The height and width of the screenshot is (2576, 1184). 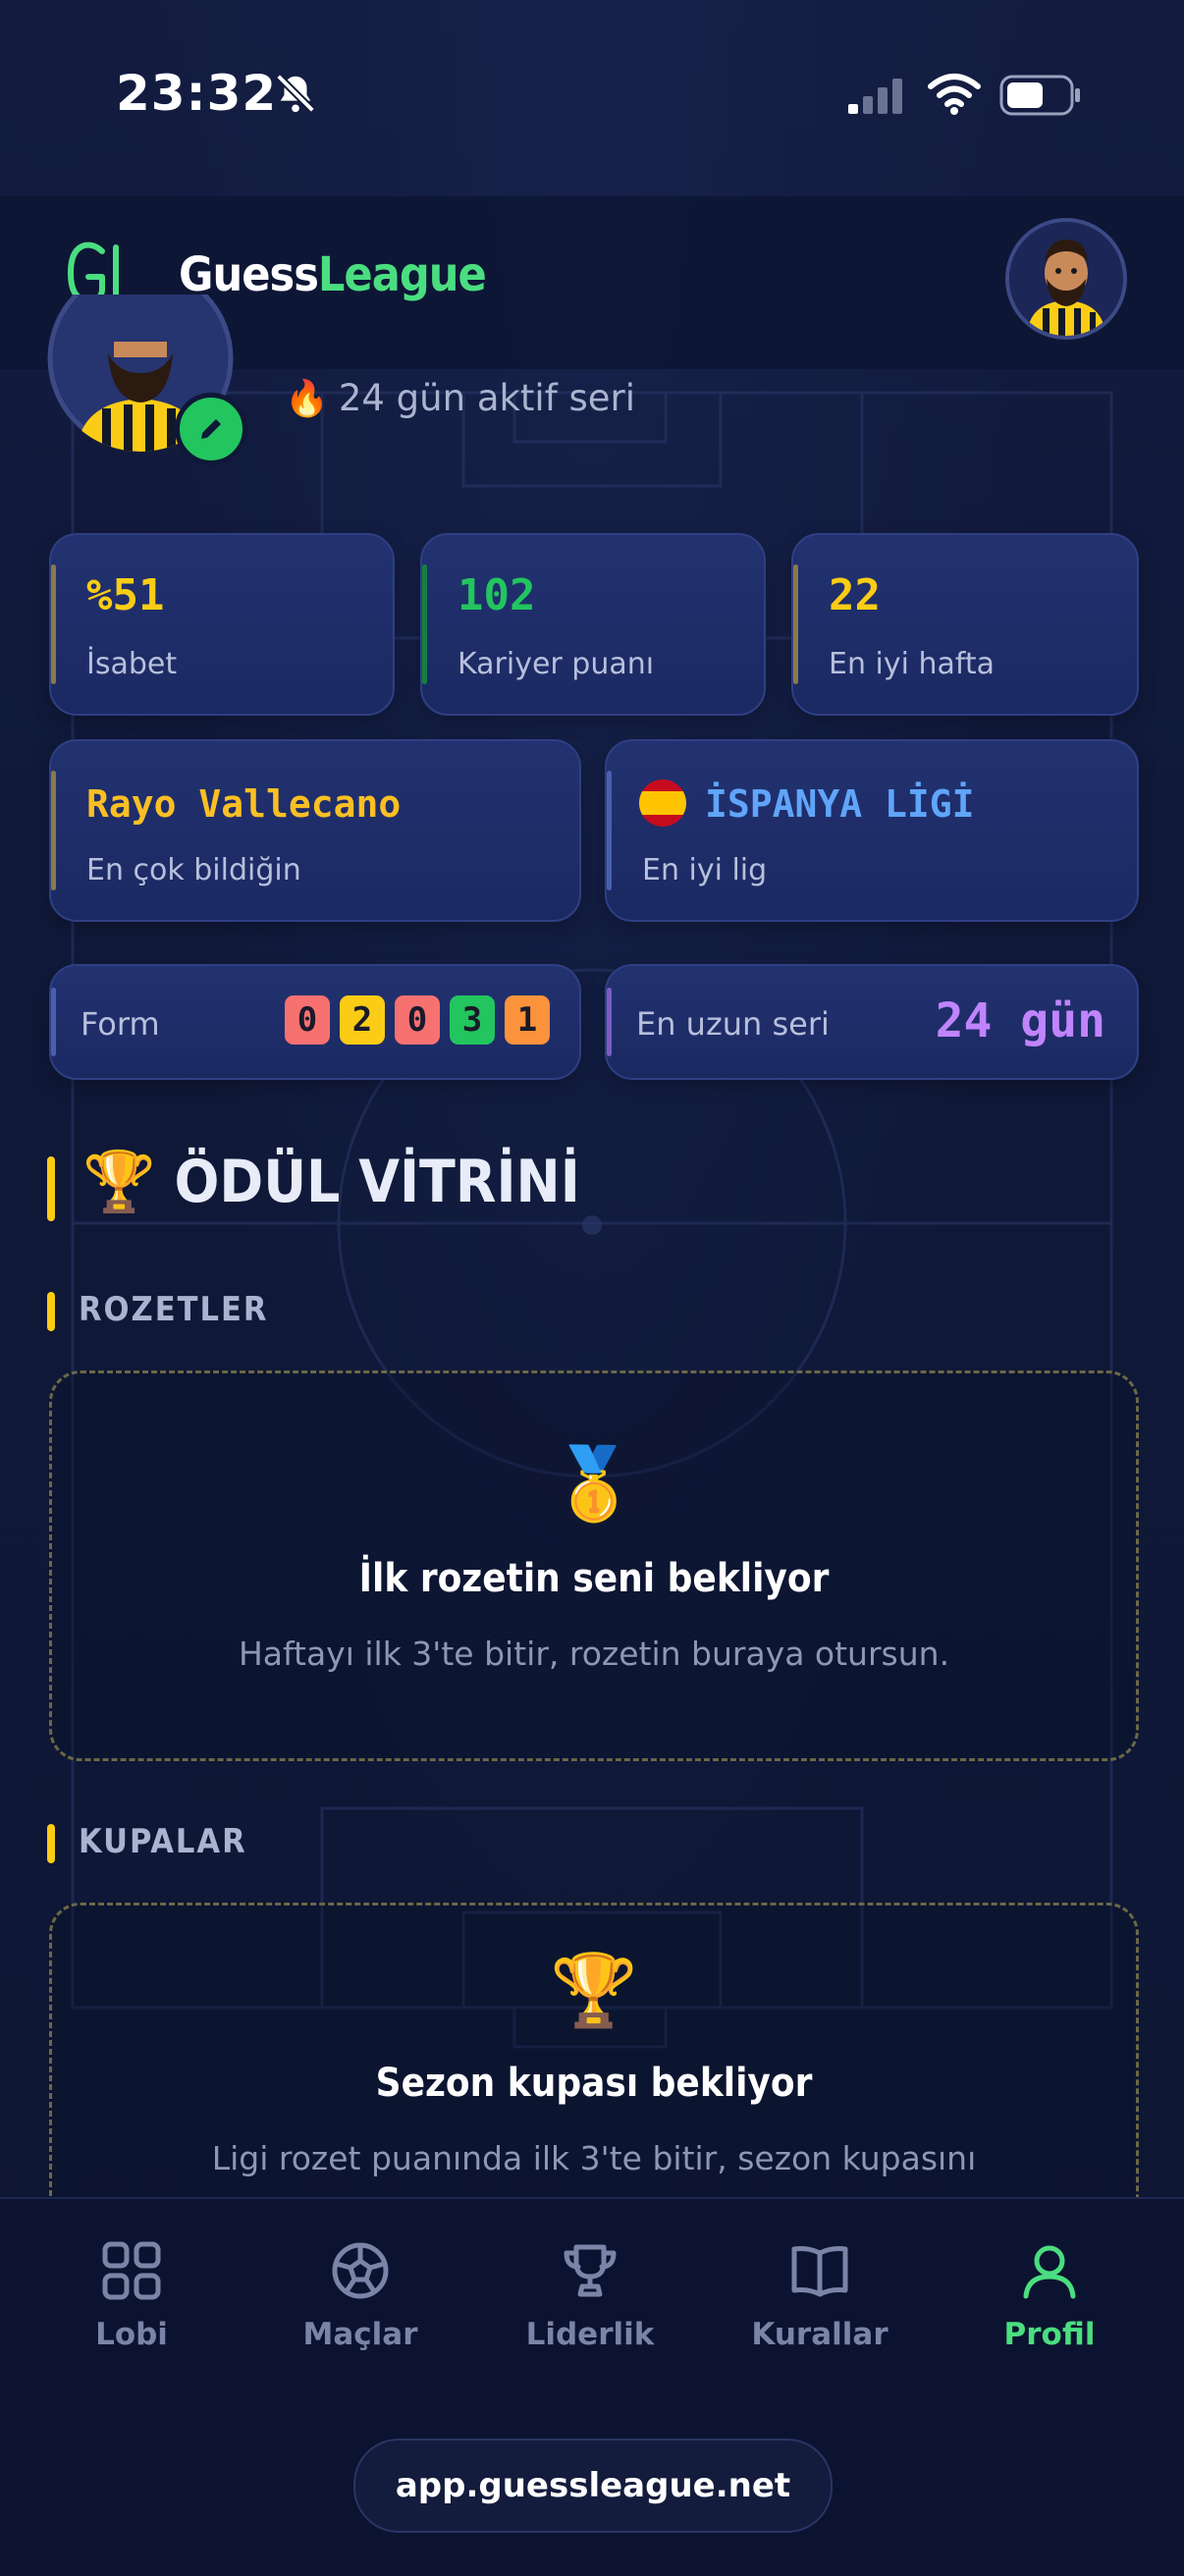 I want to click on bell-muted-icon, so click(x=295, y=93).